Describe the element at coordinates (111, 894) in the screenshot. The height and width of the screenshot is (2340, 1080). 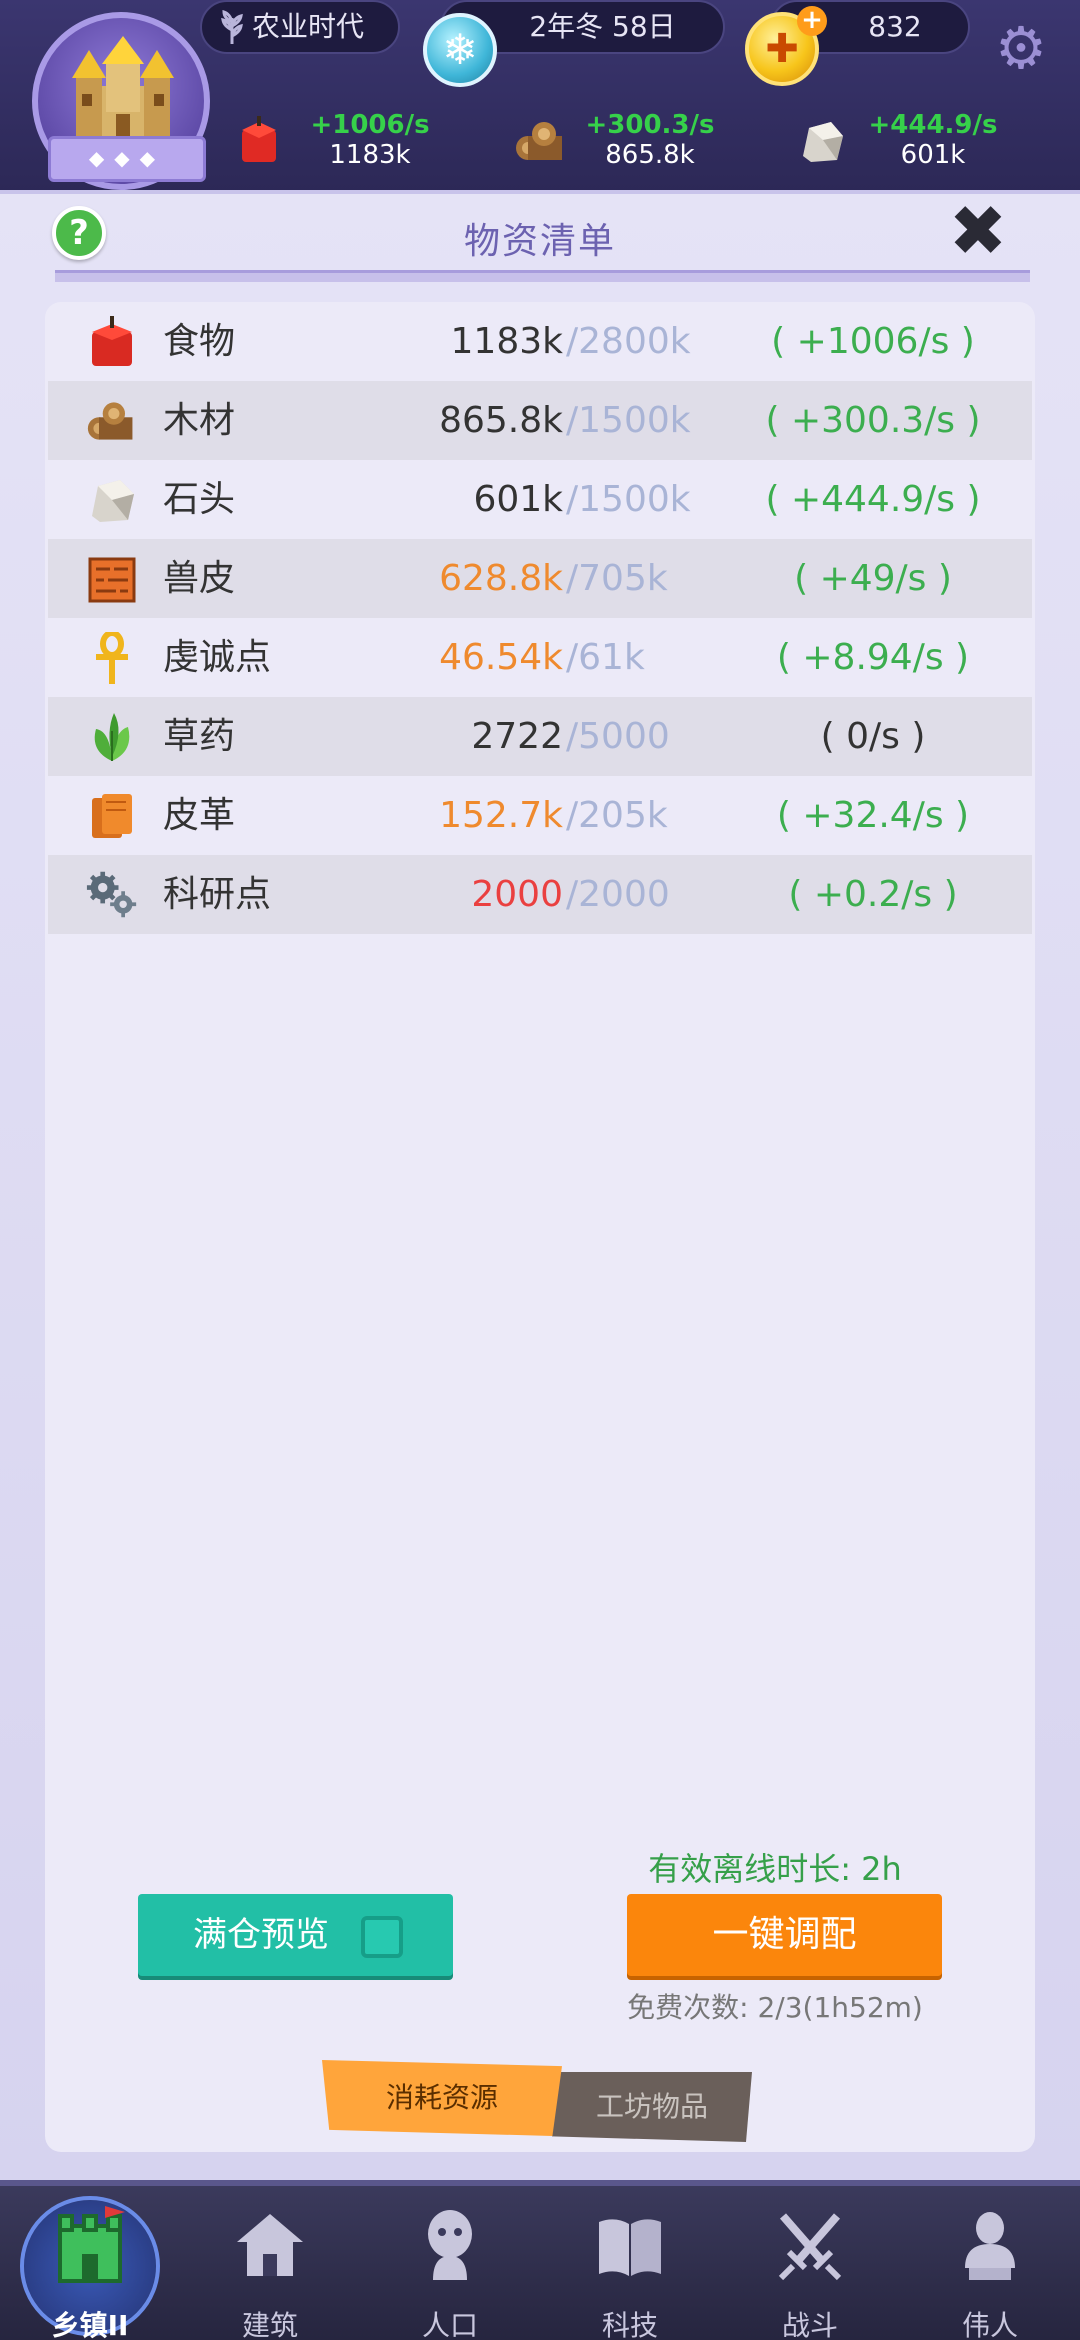
I see `gears-icon` at that location.